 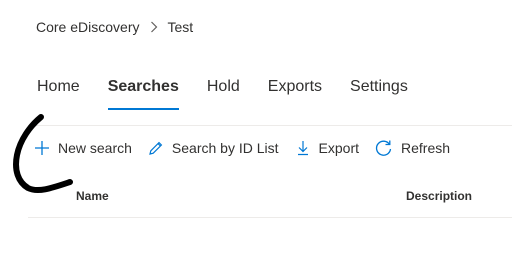 I want to click on download-icon, so click(x=303, y=148).